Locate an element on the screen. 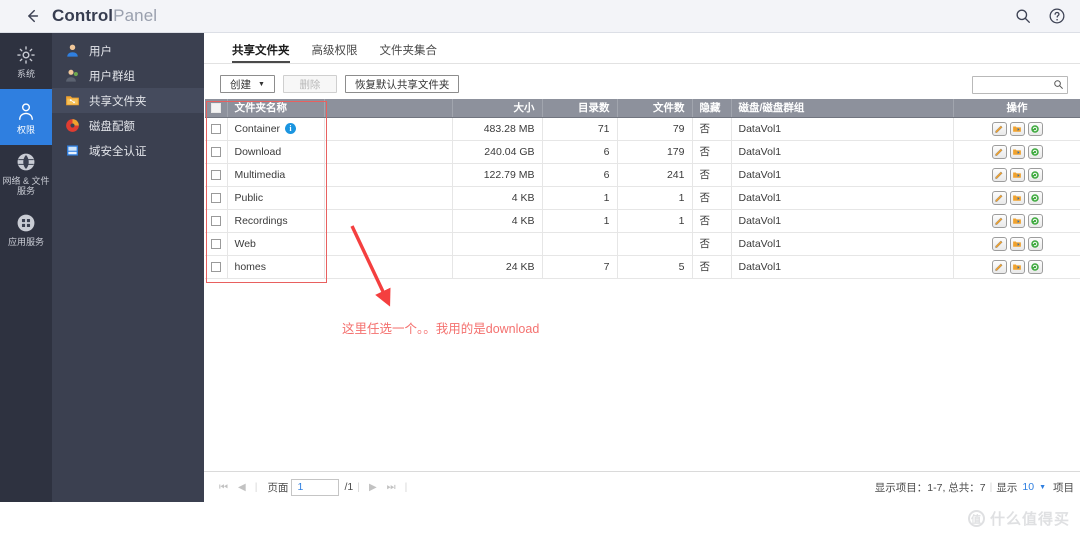 Image resolution: width=1080 pixels, height=535 pixels. back-arrow-icon is located at coordinates (32, 16).